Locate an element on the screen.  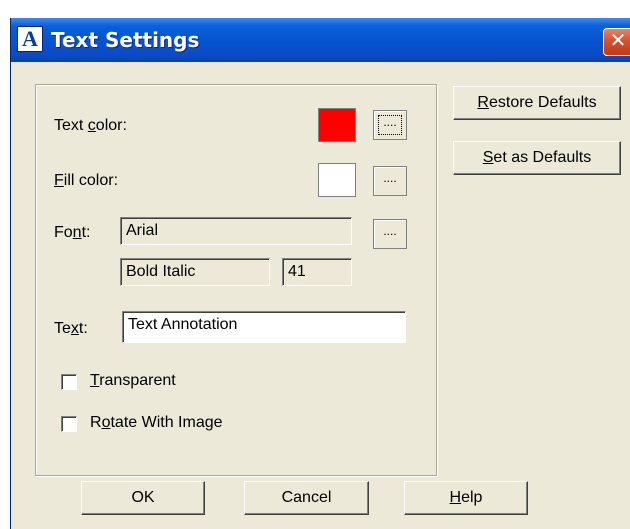
ok-button: OK is located at coordinates (143, 498).